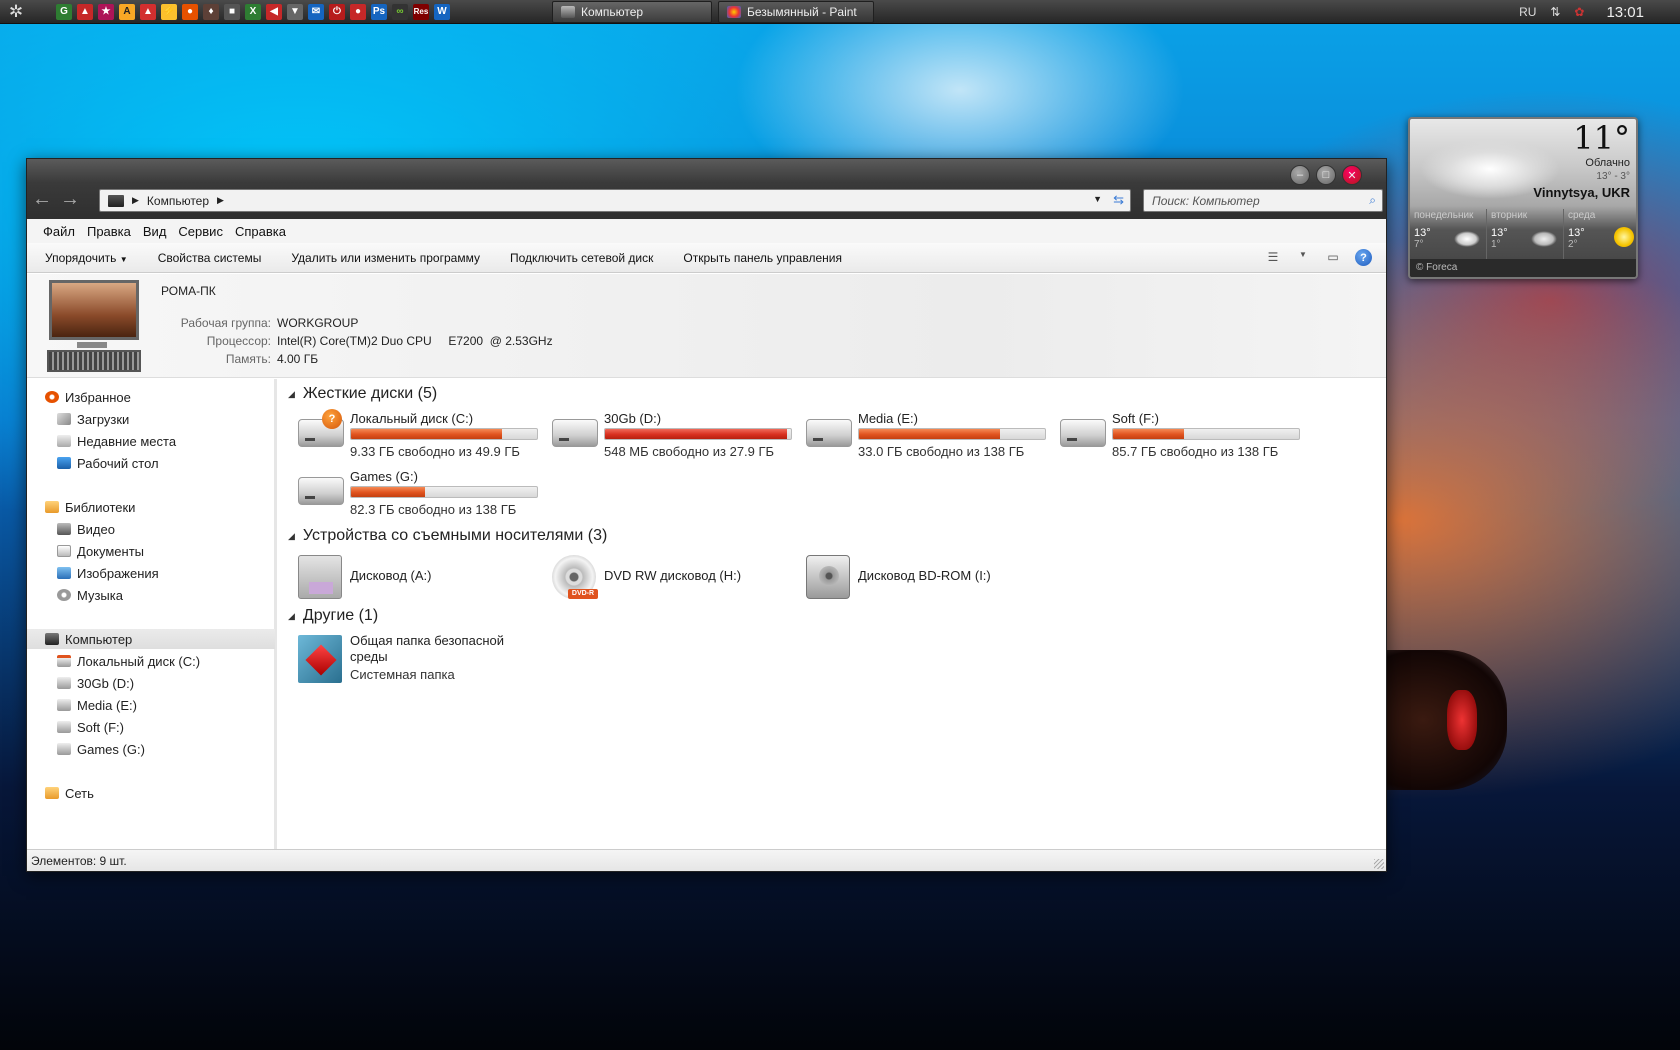 The height and width of the screenshot is (1050, 1680). I want to click on app-icon-1: G, so click(64, 11).